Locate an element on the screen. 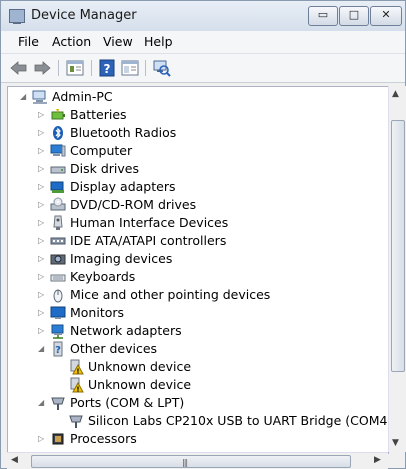  title-bar: Device Manager ▭ □ ✕ is located at coordinates (203, 16).